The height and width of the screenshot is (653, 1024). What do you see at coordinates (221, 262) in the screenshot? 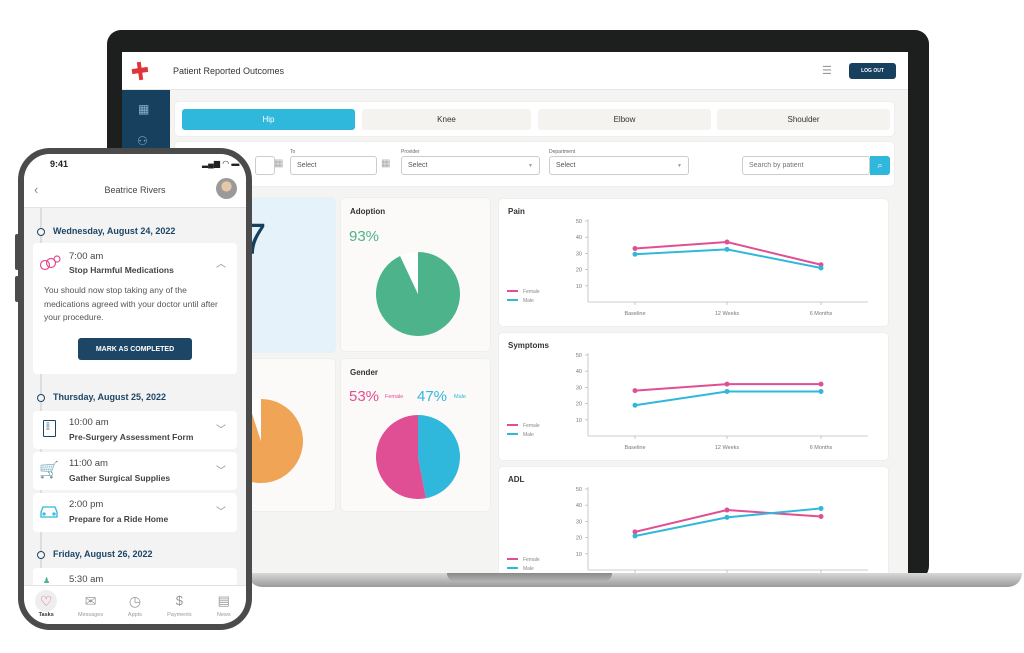
I see `chevron-up-icon: ︿` at bounding box center [221, 262].